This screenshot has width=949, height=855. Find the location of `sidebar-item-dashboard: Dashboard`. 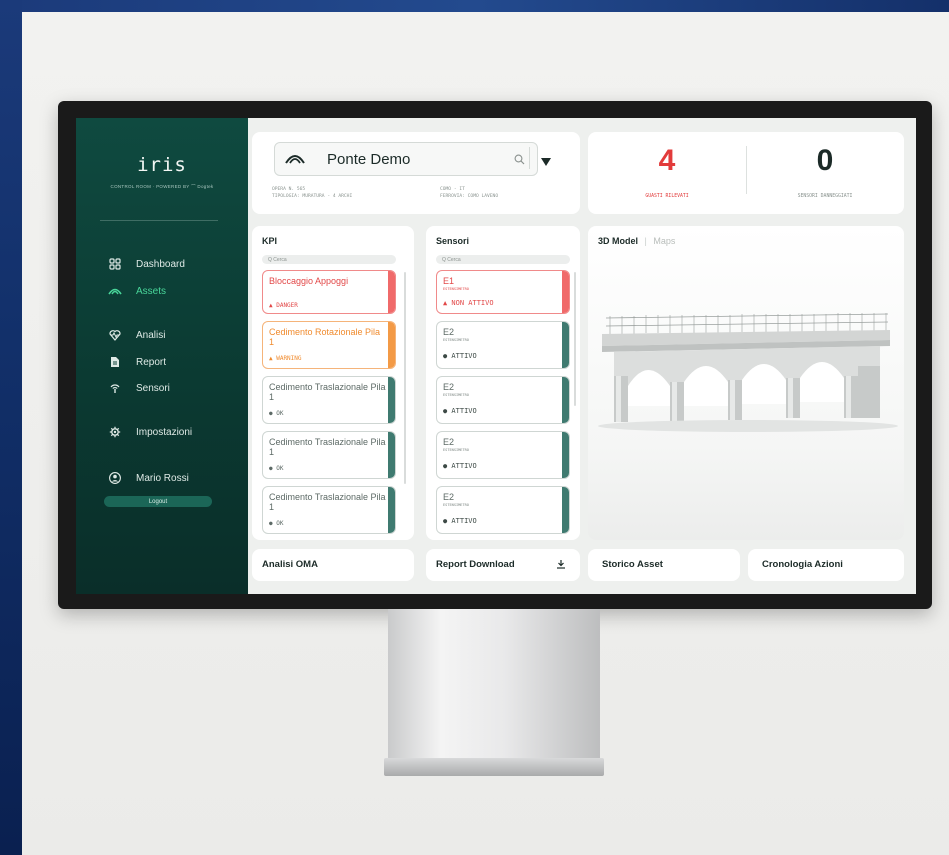

sidebar-item-dashboard: Dashboard is located at coordinates (146, 264).